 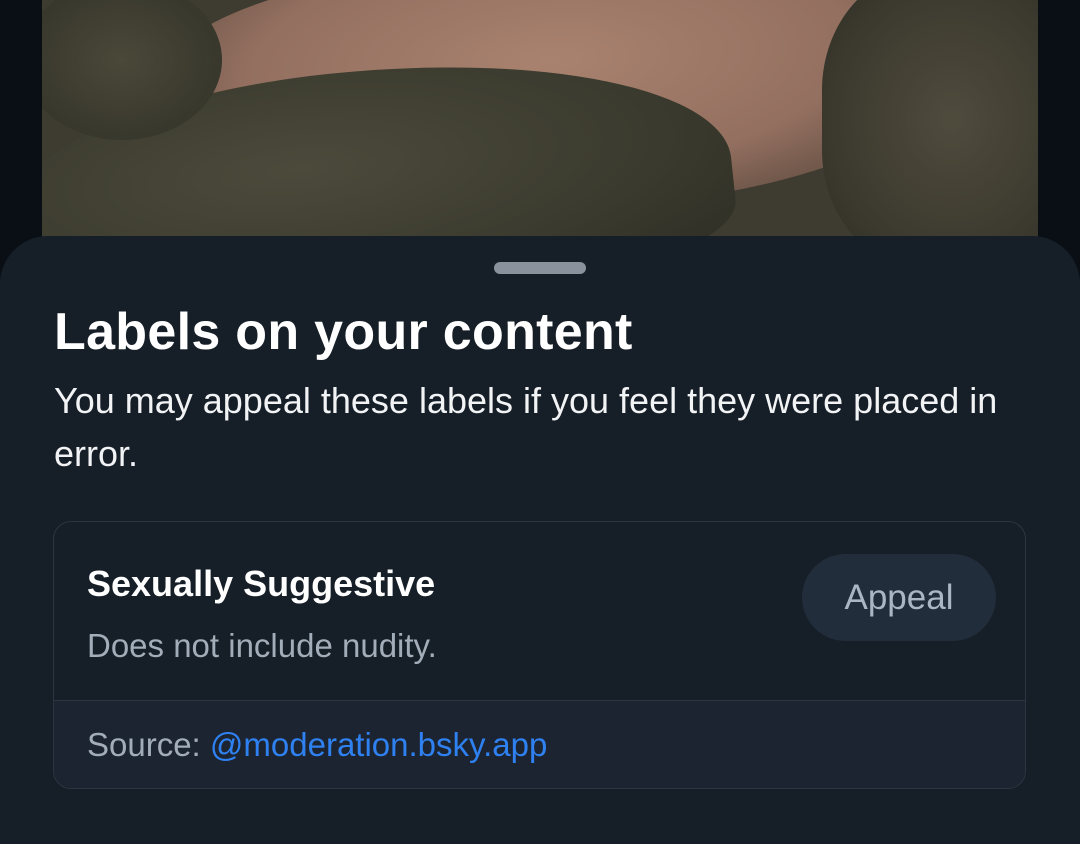 I want to click on source-prefix: Source:, so click(x=148, y=744).